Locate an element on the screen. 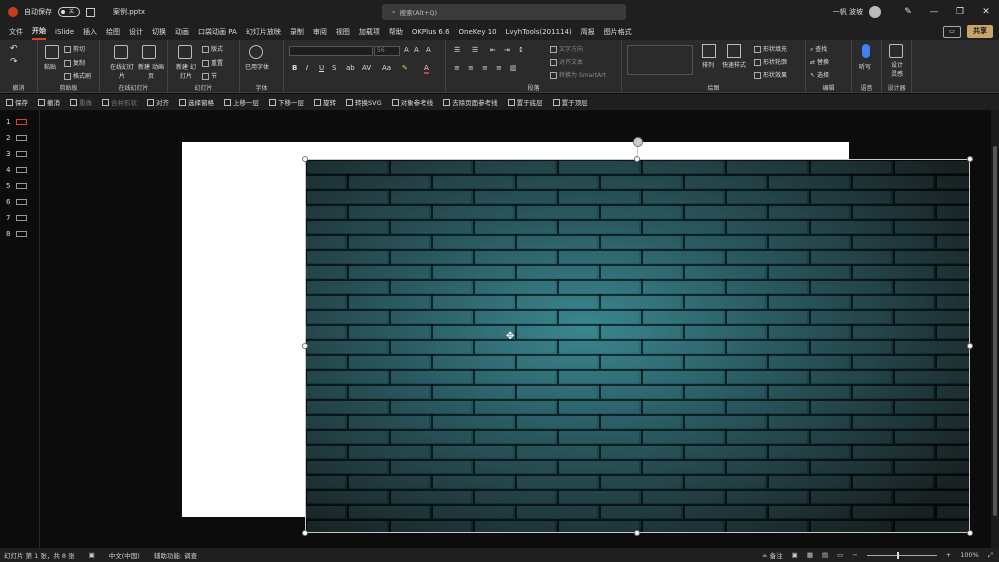  tab-5: 设计 is located at coordinates (136, 32).